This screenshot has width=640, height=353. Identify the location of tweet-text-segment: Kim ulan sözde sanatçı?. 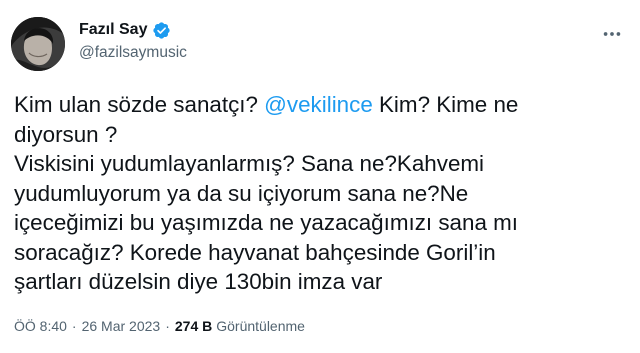
(139, 104).